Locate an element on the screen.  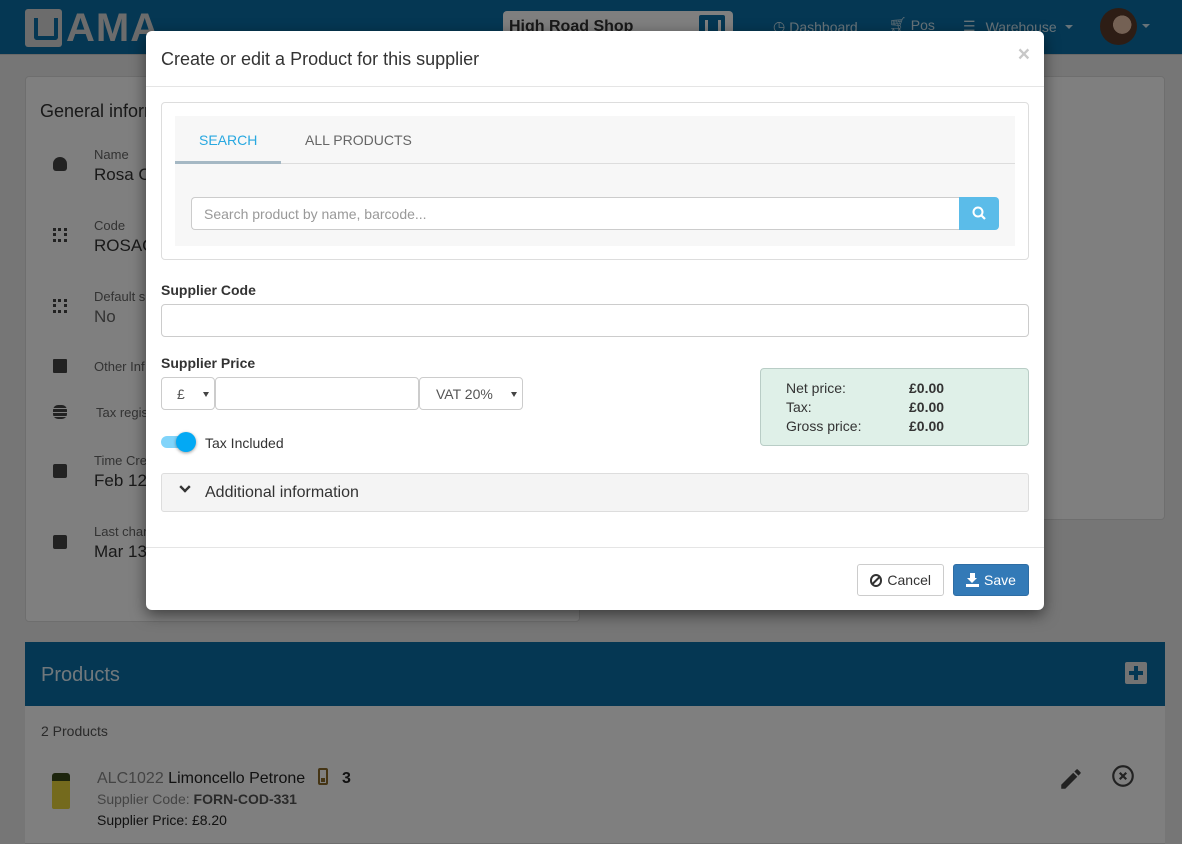
supplier-code-input is located at coordinates (595, 320).